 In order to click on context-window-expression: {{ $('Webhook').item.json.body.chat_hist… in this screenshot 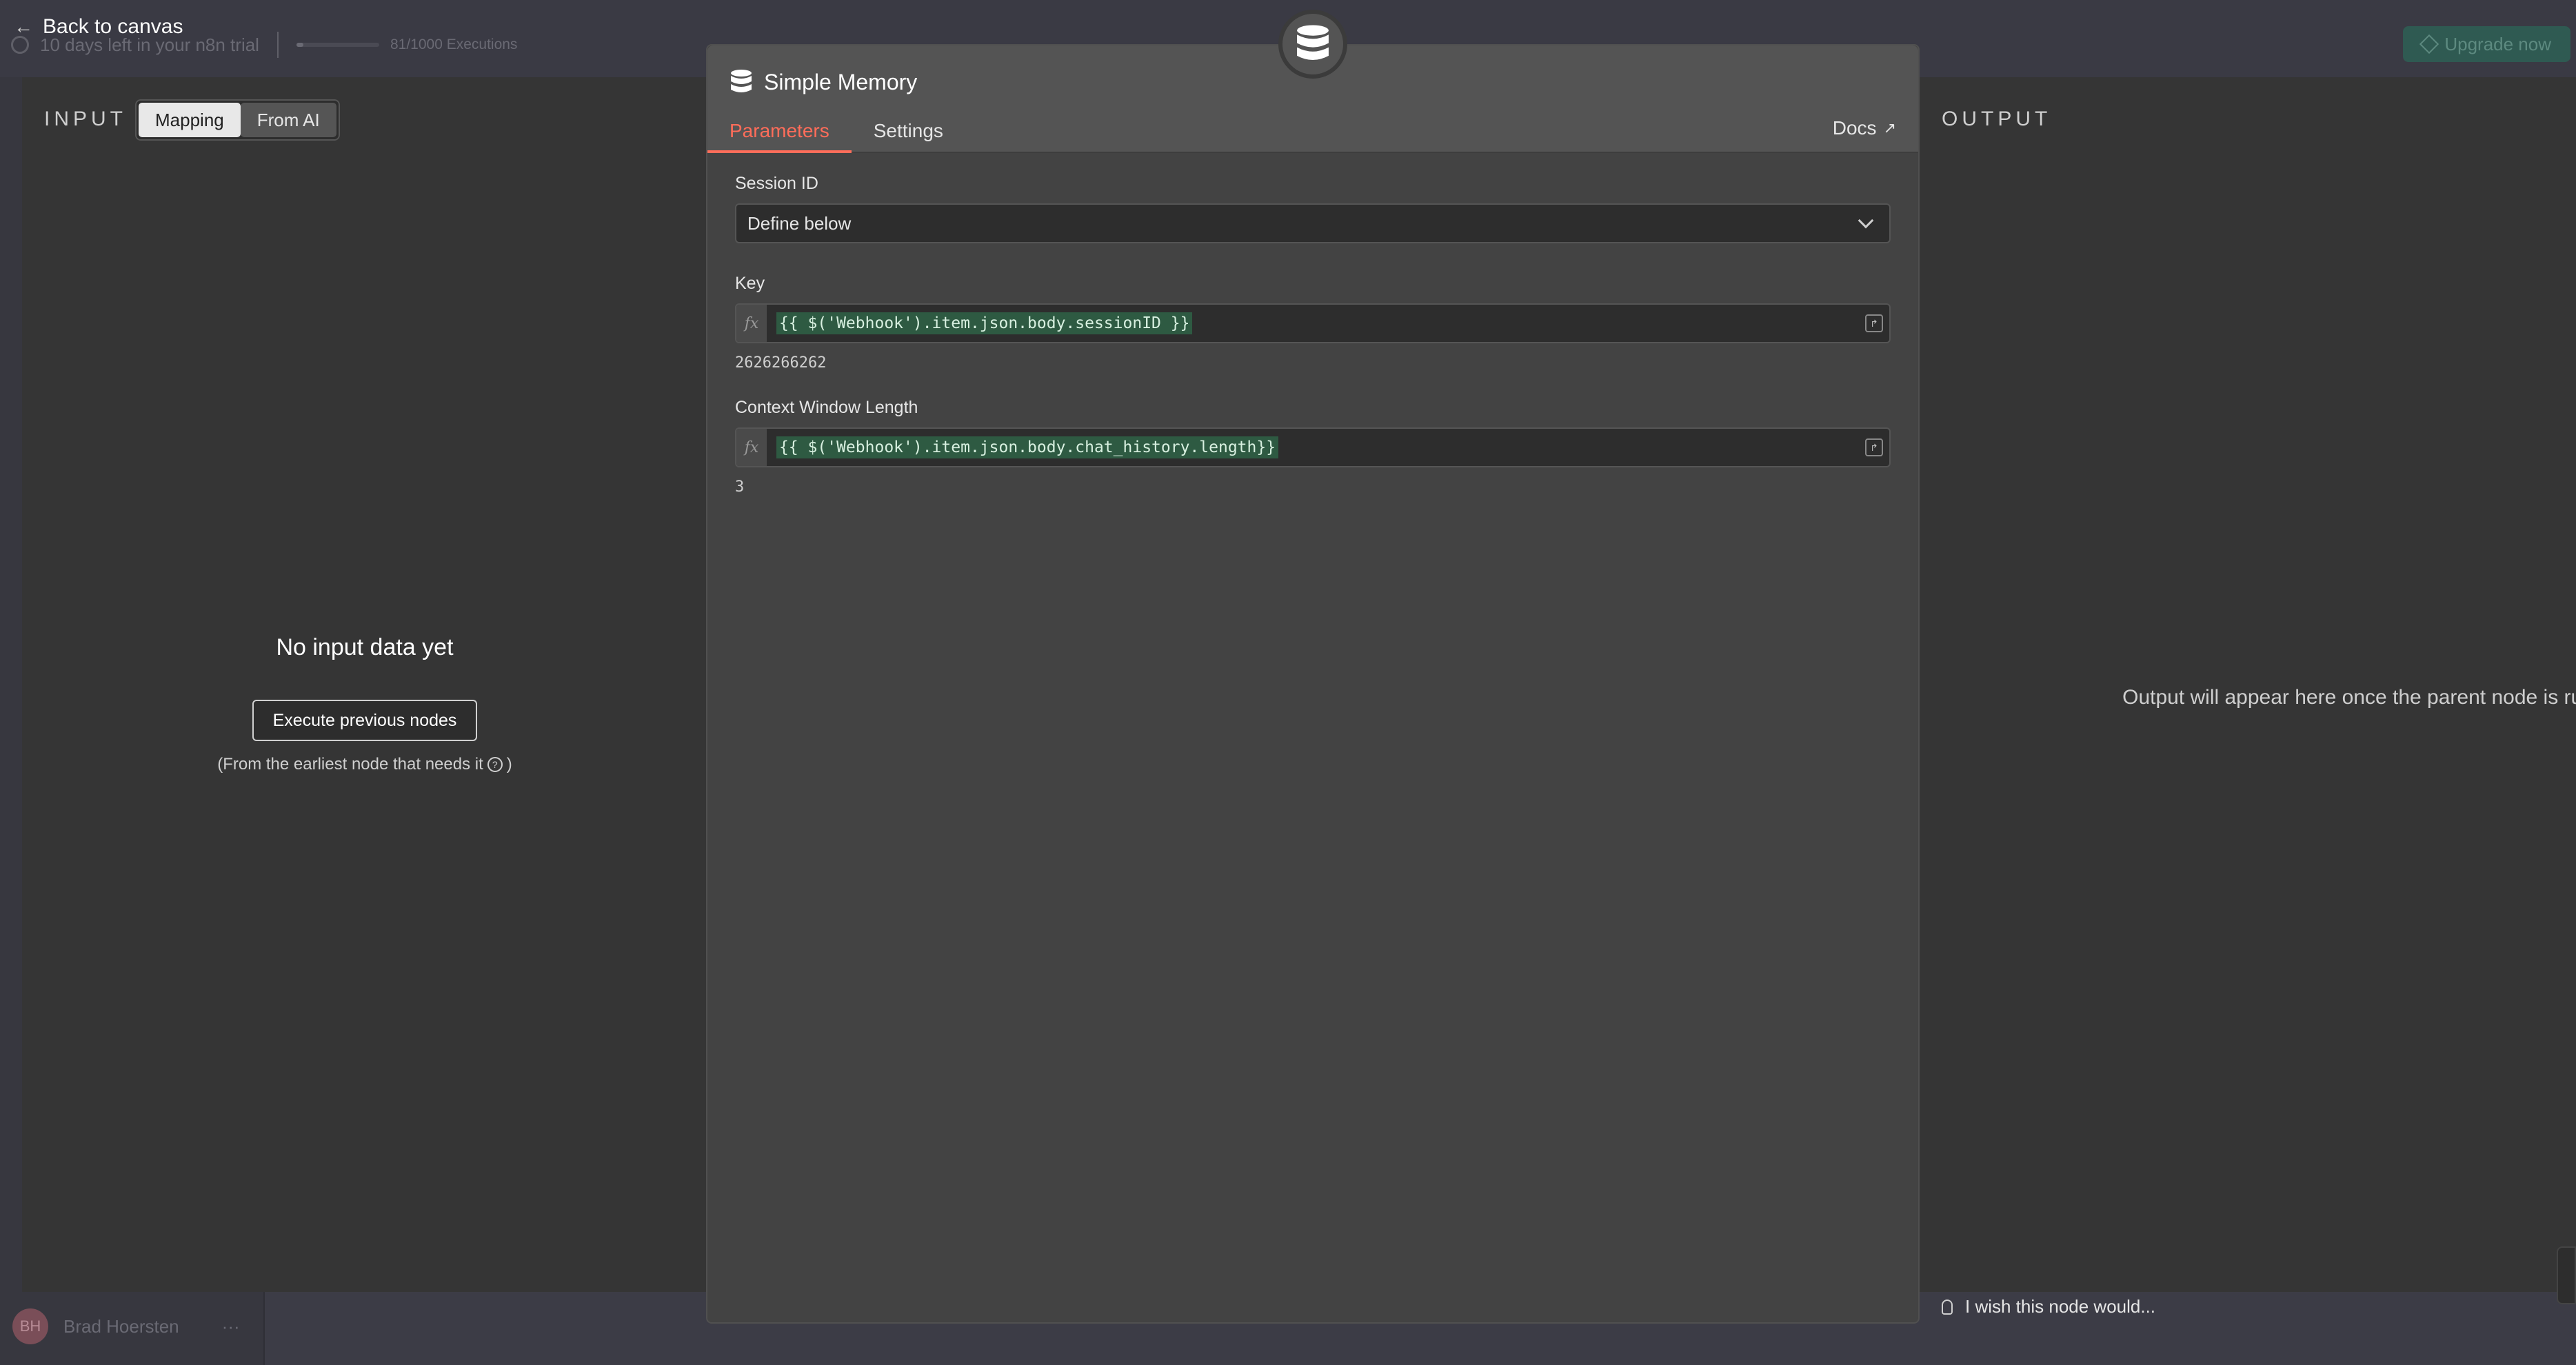, I will do `click(1027, 447)`.